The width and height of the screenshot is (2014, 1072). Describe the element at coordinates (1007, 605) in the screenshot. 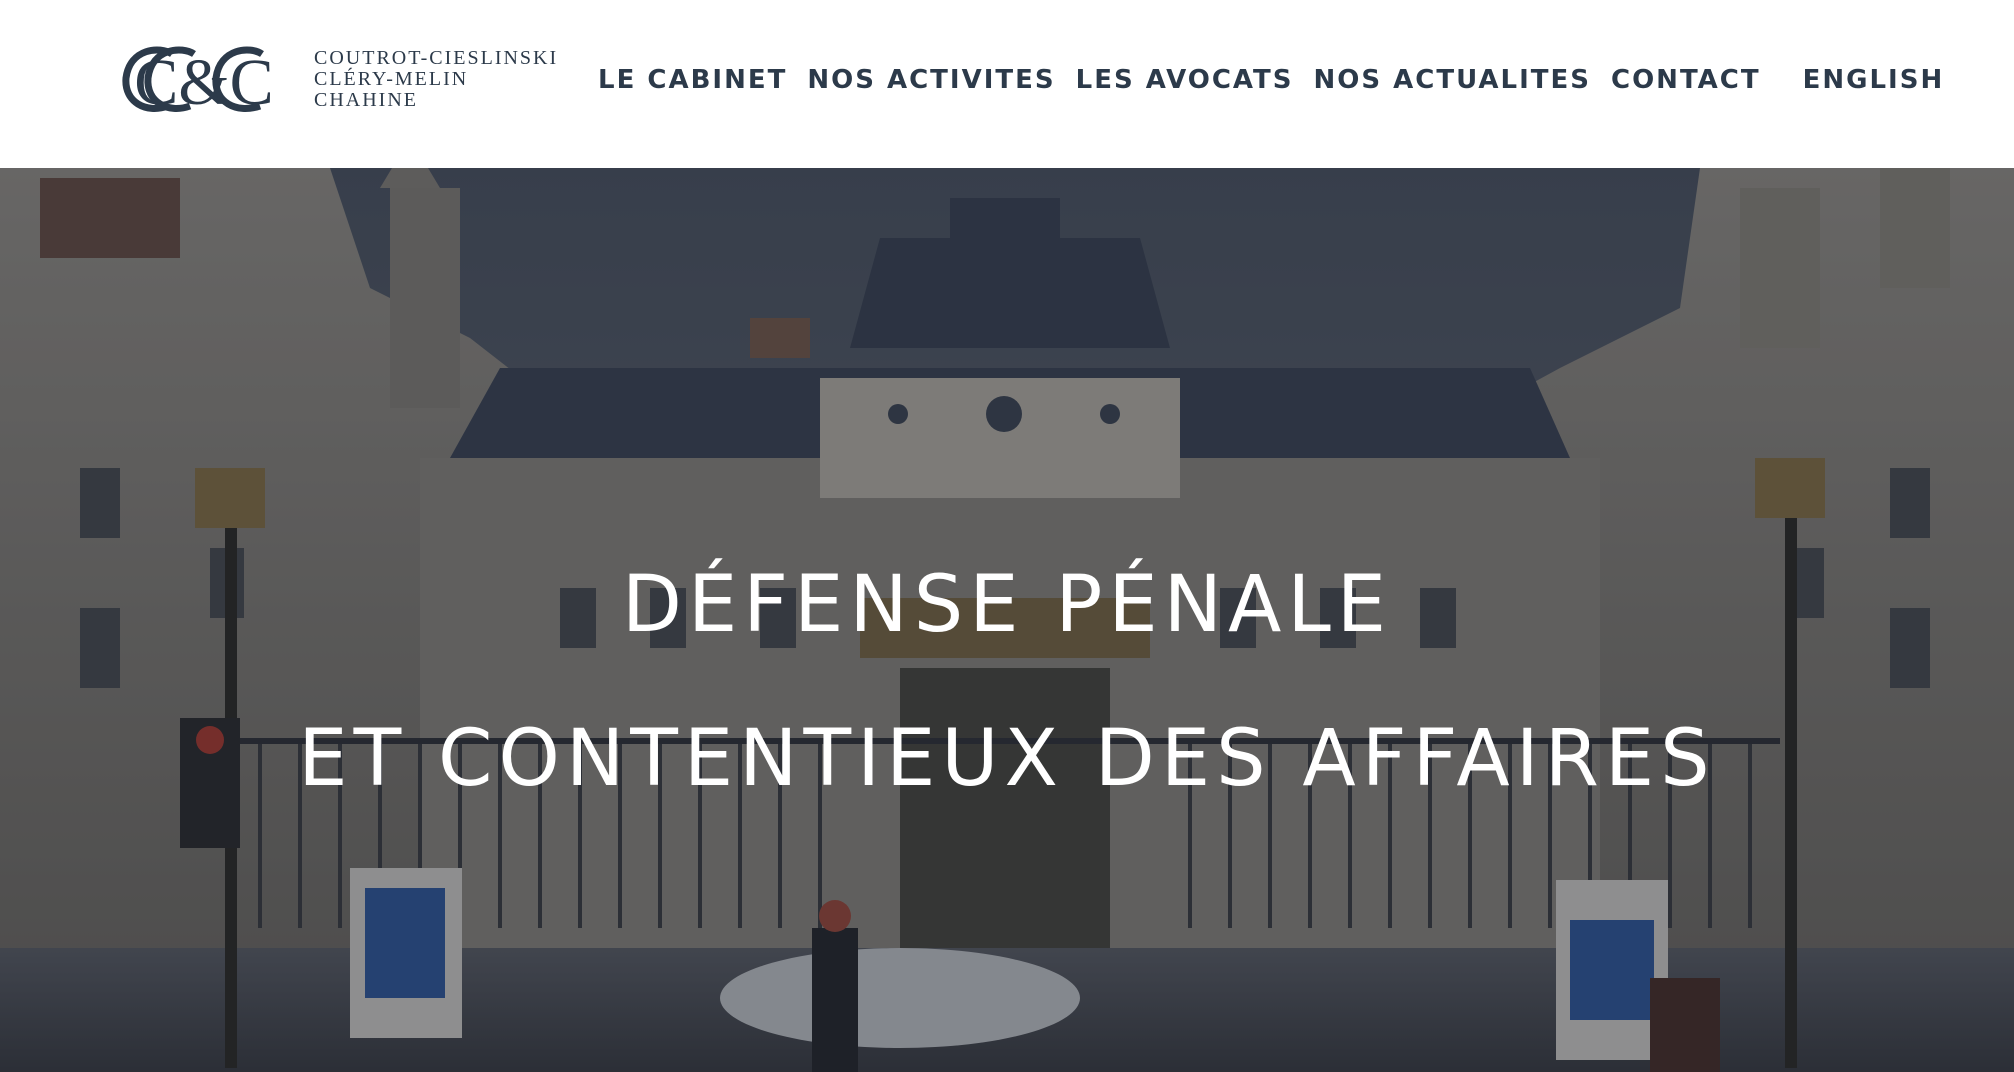

I see `hero-title-line-1: DÉFENSE PÉNALE` at that location.